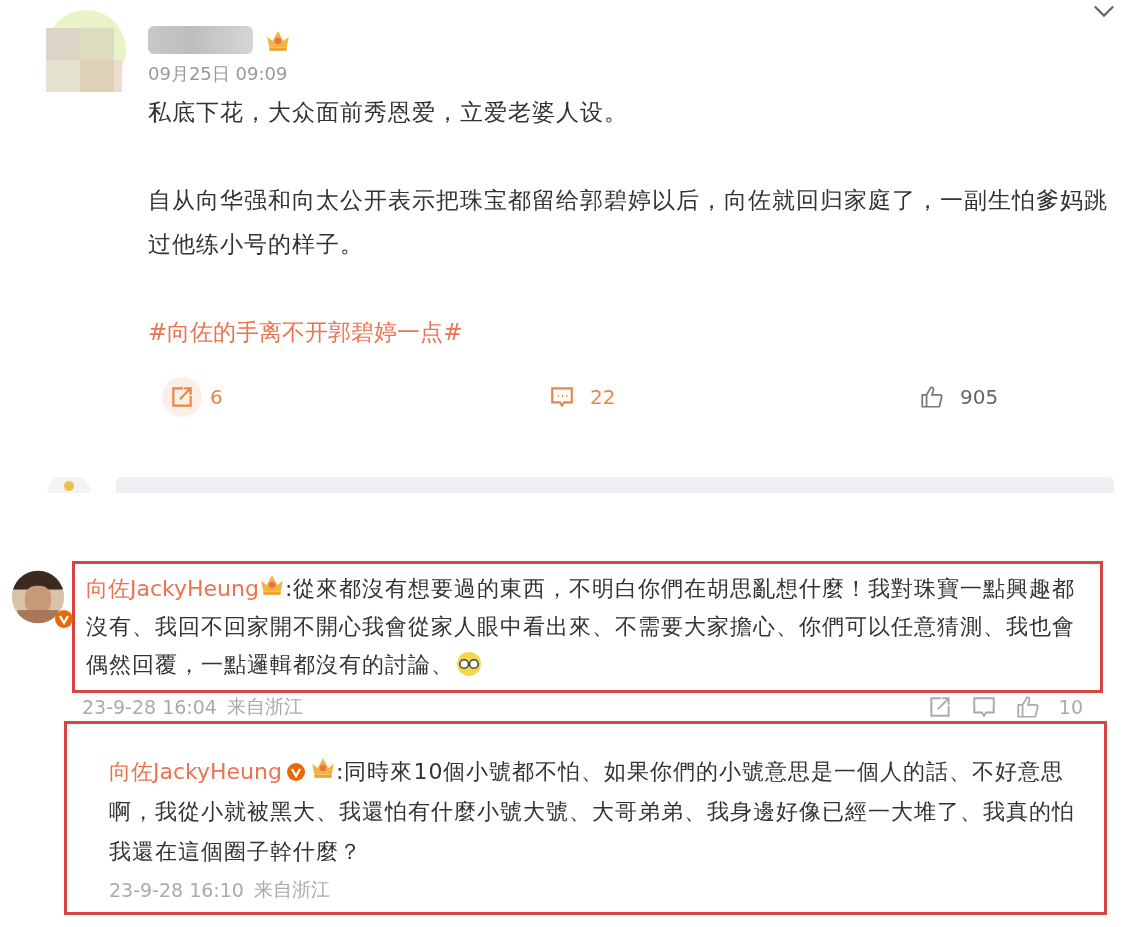  Describe the element at coordinates (182, 397) in the screenshot. I see `share-icon` at that location.